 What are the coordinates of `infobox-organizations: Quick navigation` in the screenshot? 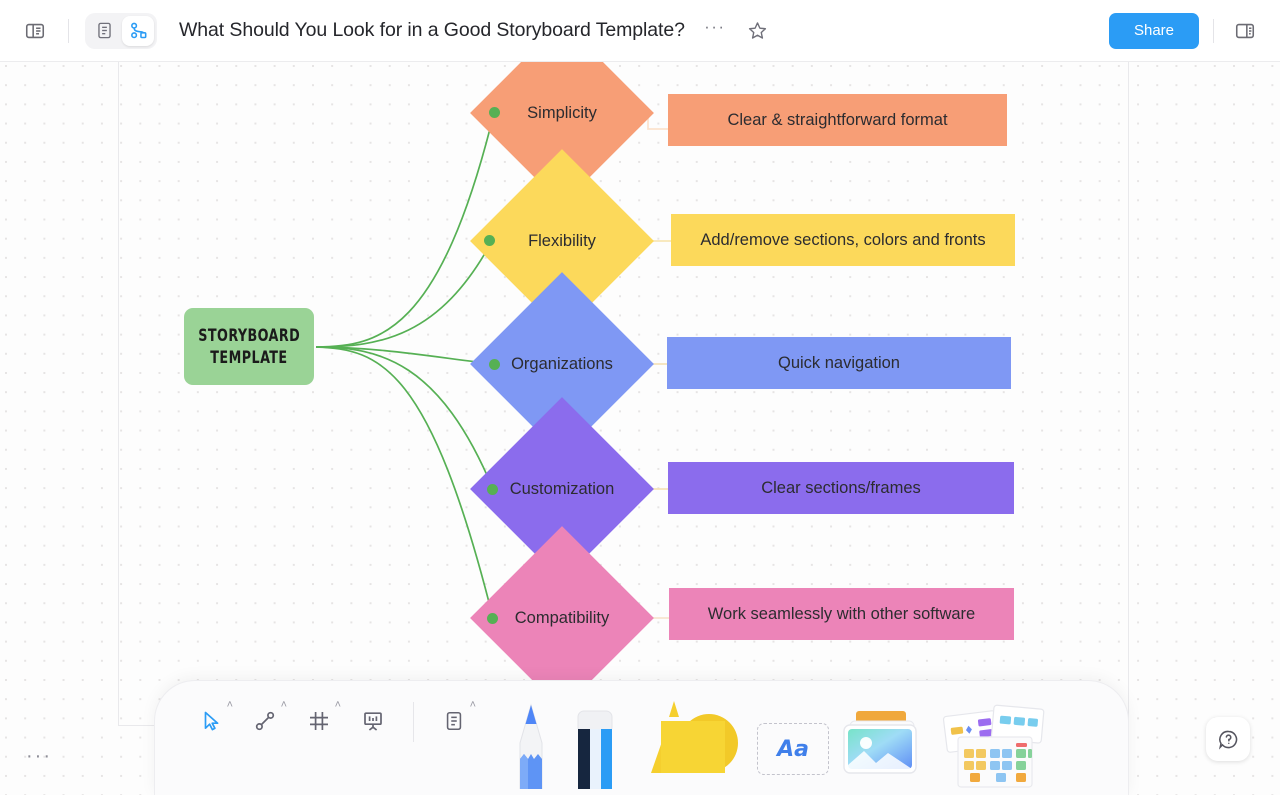 It's located at (839, 363).